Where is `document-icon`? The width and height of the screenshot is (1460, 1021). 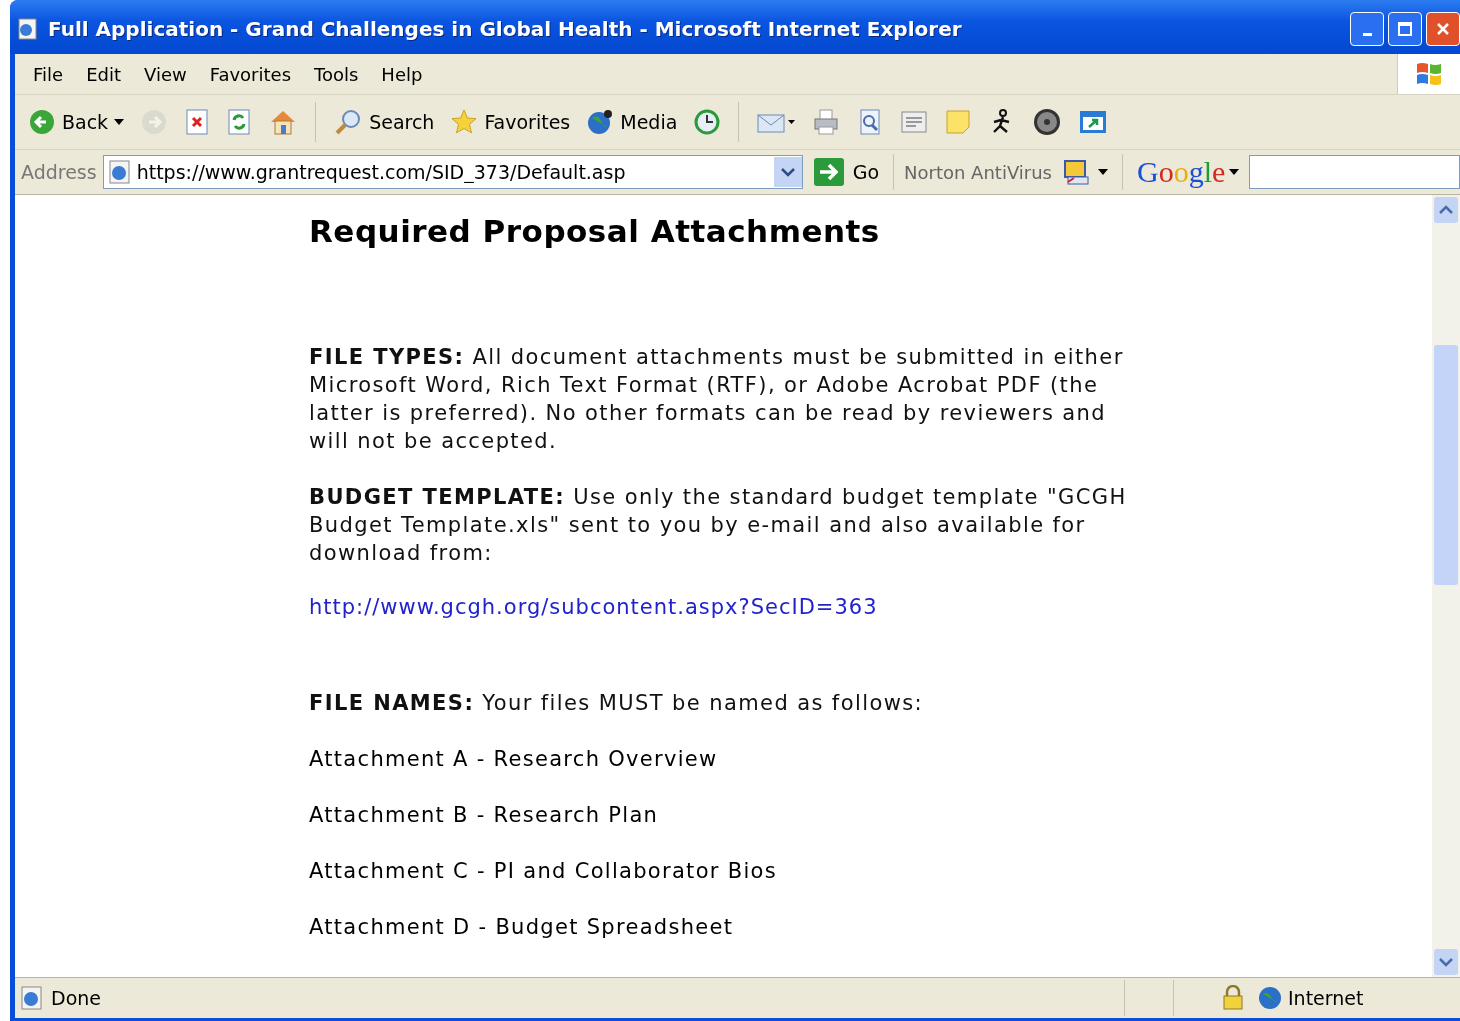 document-icon is located at coordinates (914, 122).